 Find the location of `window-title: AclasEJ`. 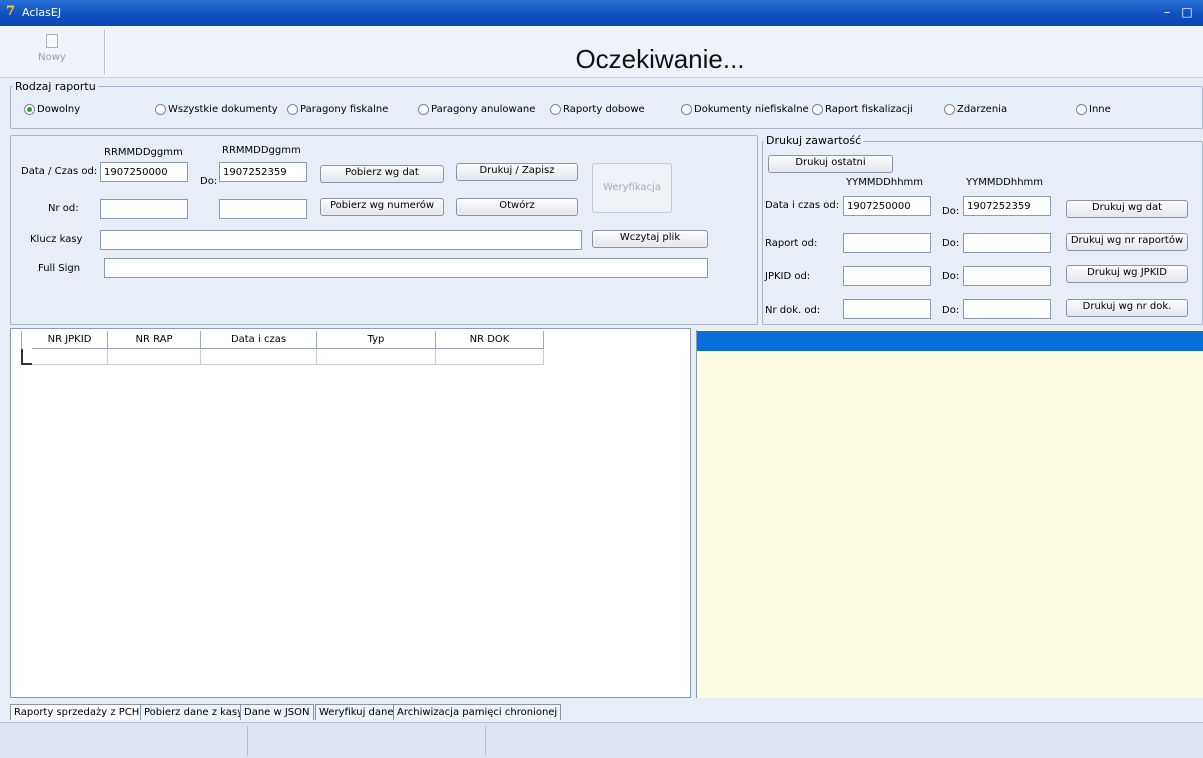

window-title: AclasEJ is located at coordinates (42, 12).